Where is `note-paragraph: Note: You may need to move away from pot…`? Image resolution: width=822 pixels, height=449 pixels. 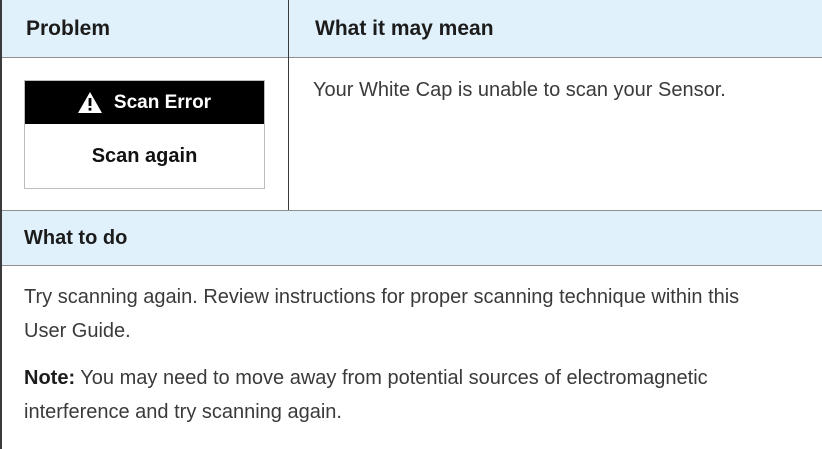 note-paragraph: Note: You may need to move away from pot… is located at coordinates (404, 395).